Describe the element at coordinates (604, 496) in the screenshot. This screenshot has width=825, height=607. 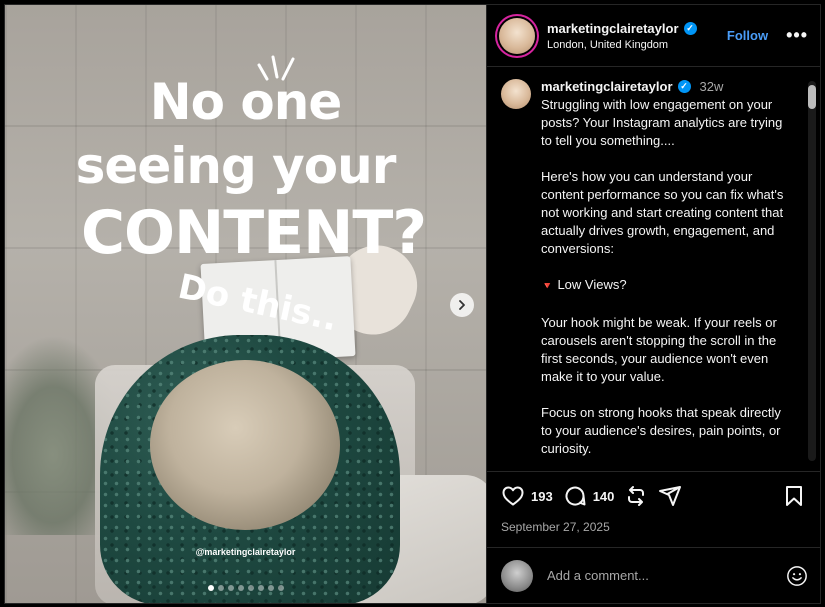
I see `comment-count: 140` at that location.